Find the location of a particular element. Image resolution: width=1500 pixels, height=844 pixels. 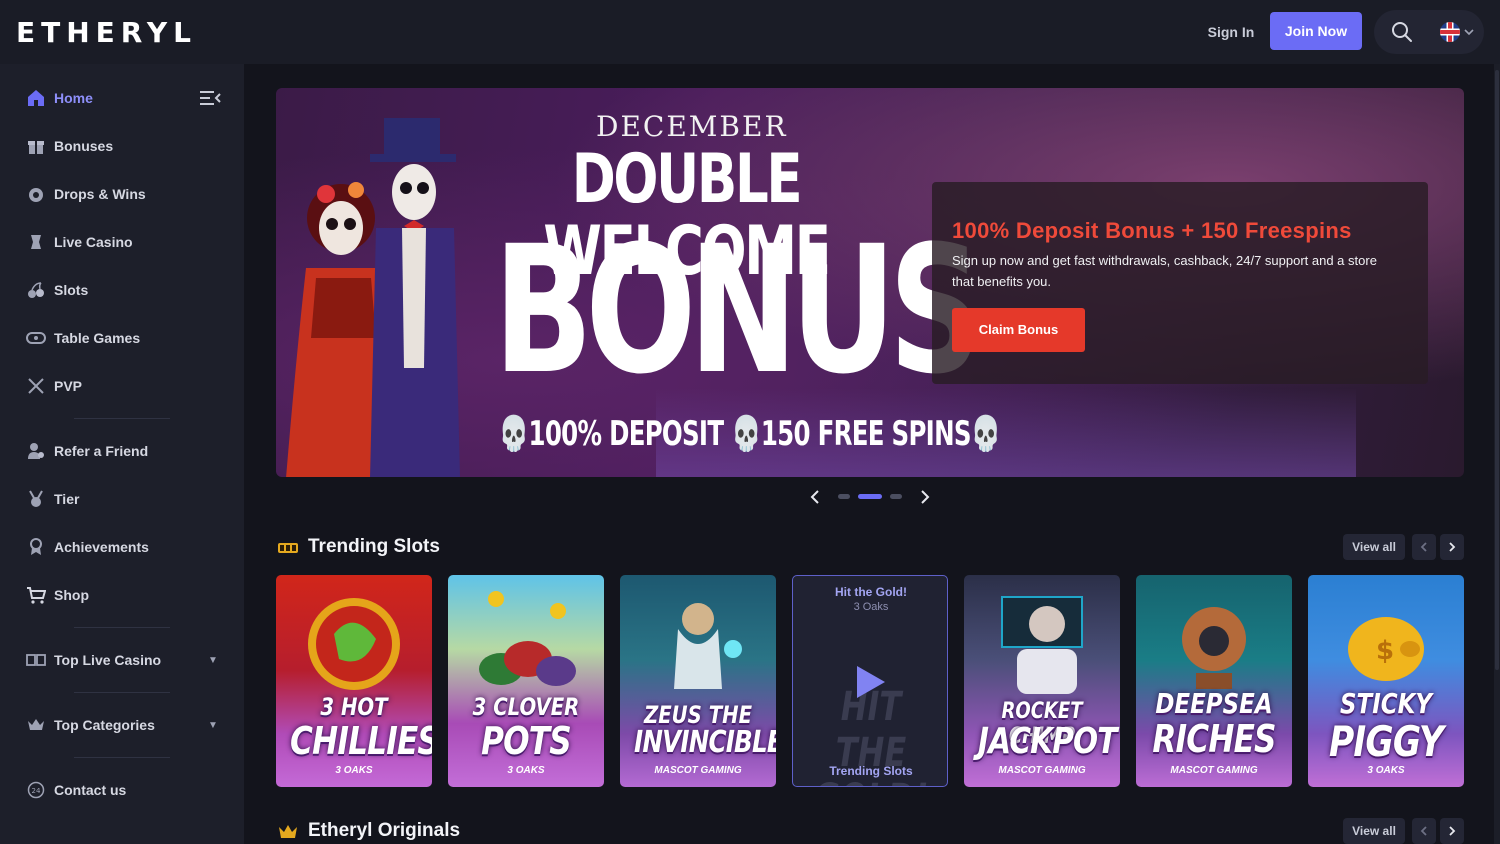

chimp-astronaut-art is located at coordinates (1042, 645).